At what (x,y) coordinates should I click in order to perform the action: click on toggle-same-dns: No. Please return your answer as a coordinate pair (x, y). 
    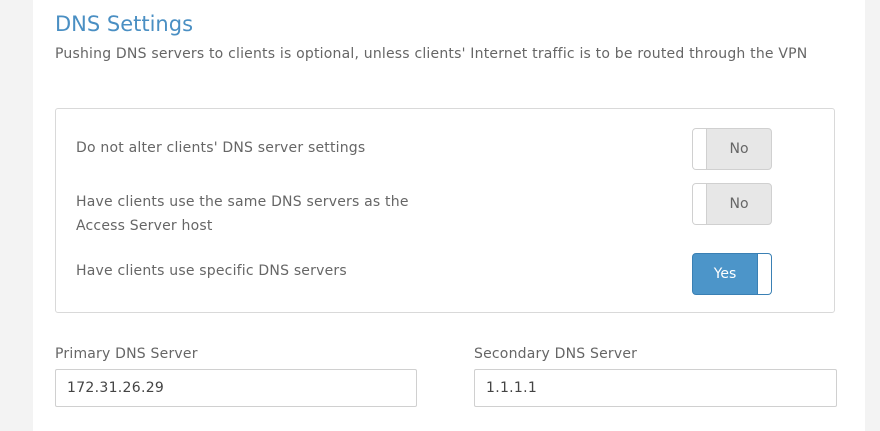
    Looking at the image, I should click on (732, 204).